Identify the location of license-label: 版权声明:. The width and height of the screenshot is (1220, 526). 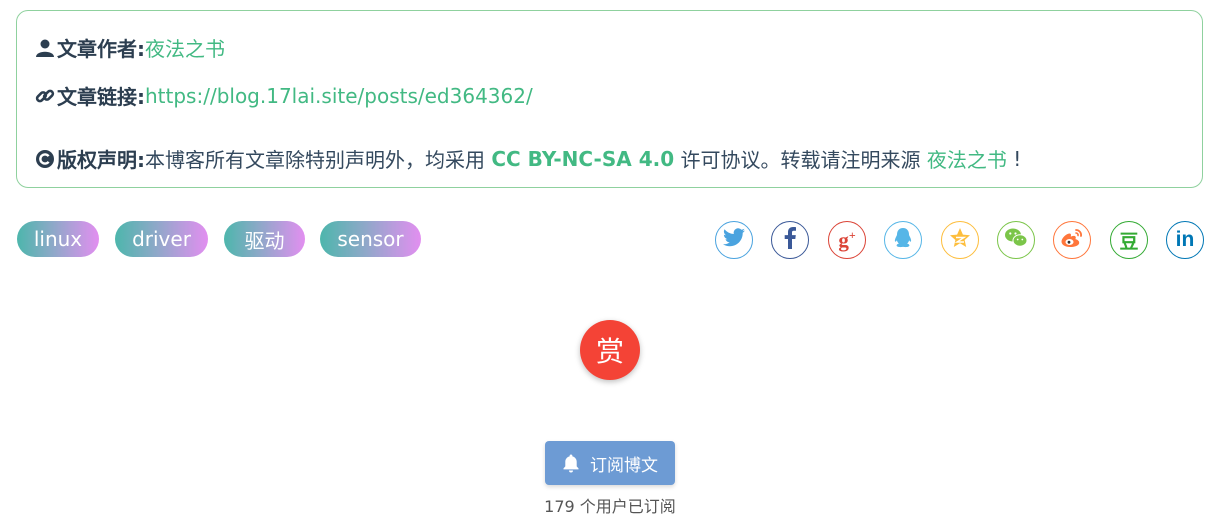
(101, 160).